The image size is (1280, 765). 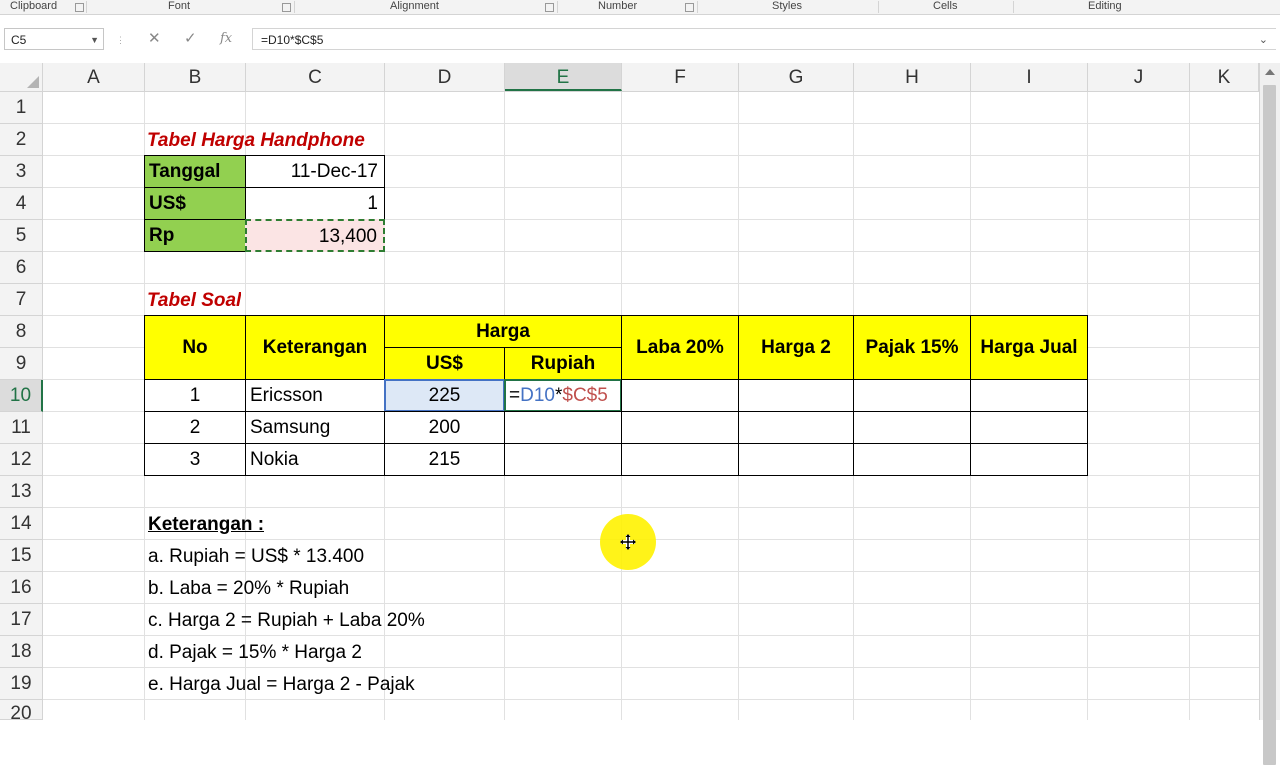 What do you see at coordinates (255, 652) in the screenshot?
I see `notes-item: d. Pajak = 15% * Harga 2` at bounding box center [255, 652].